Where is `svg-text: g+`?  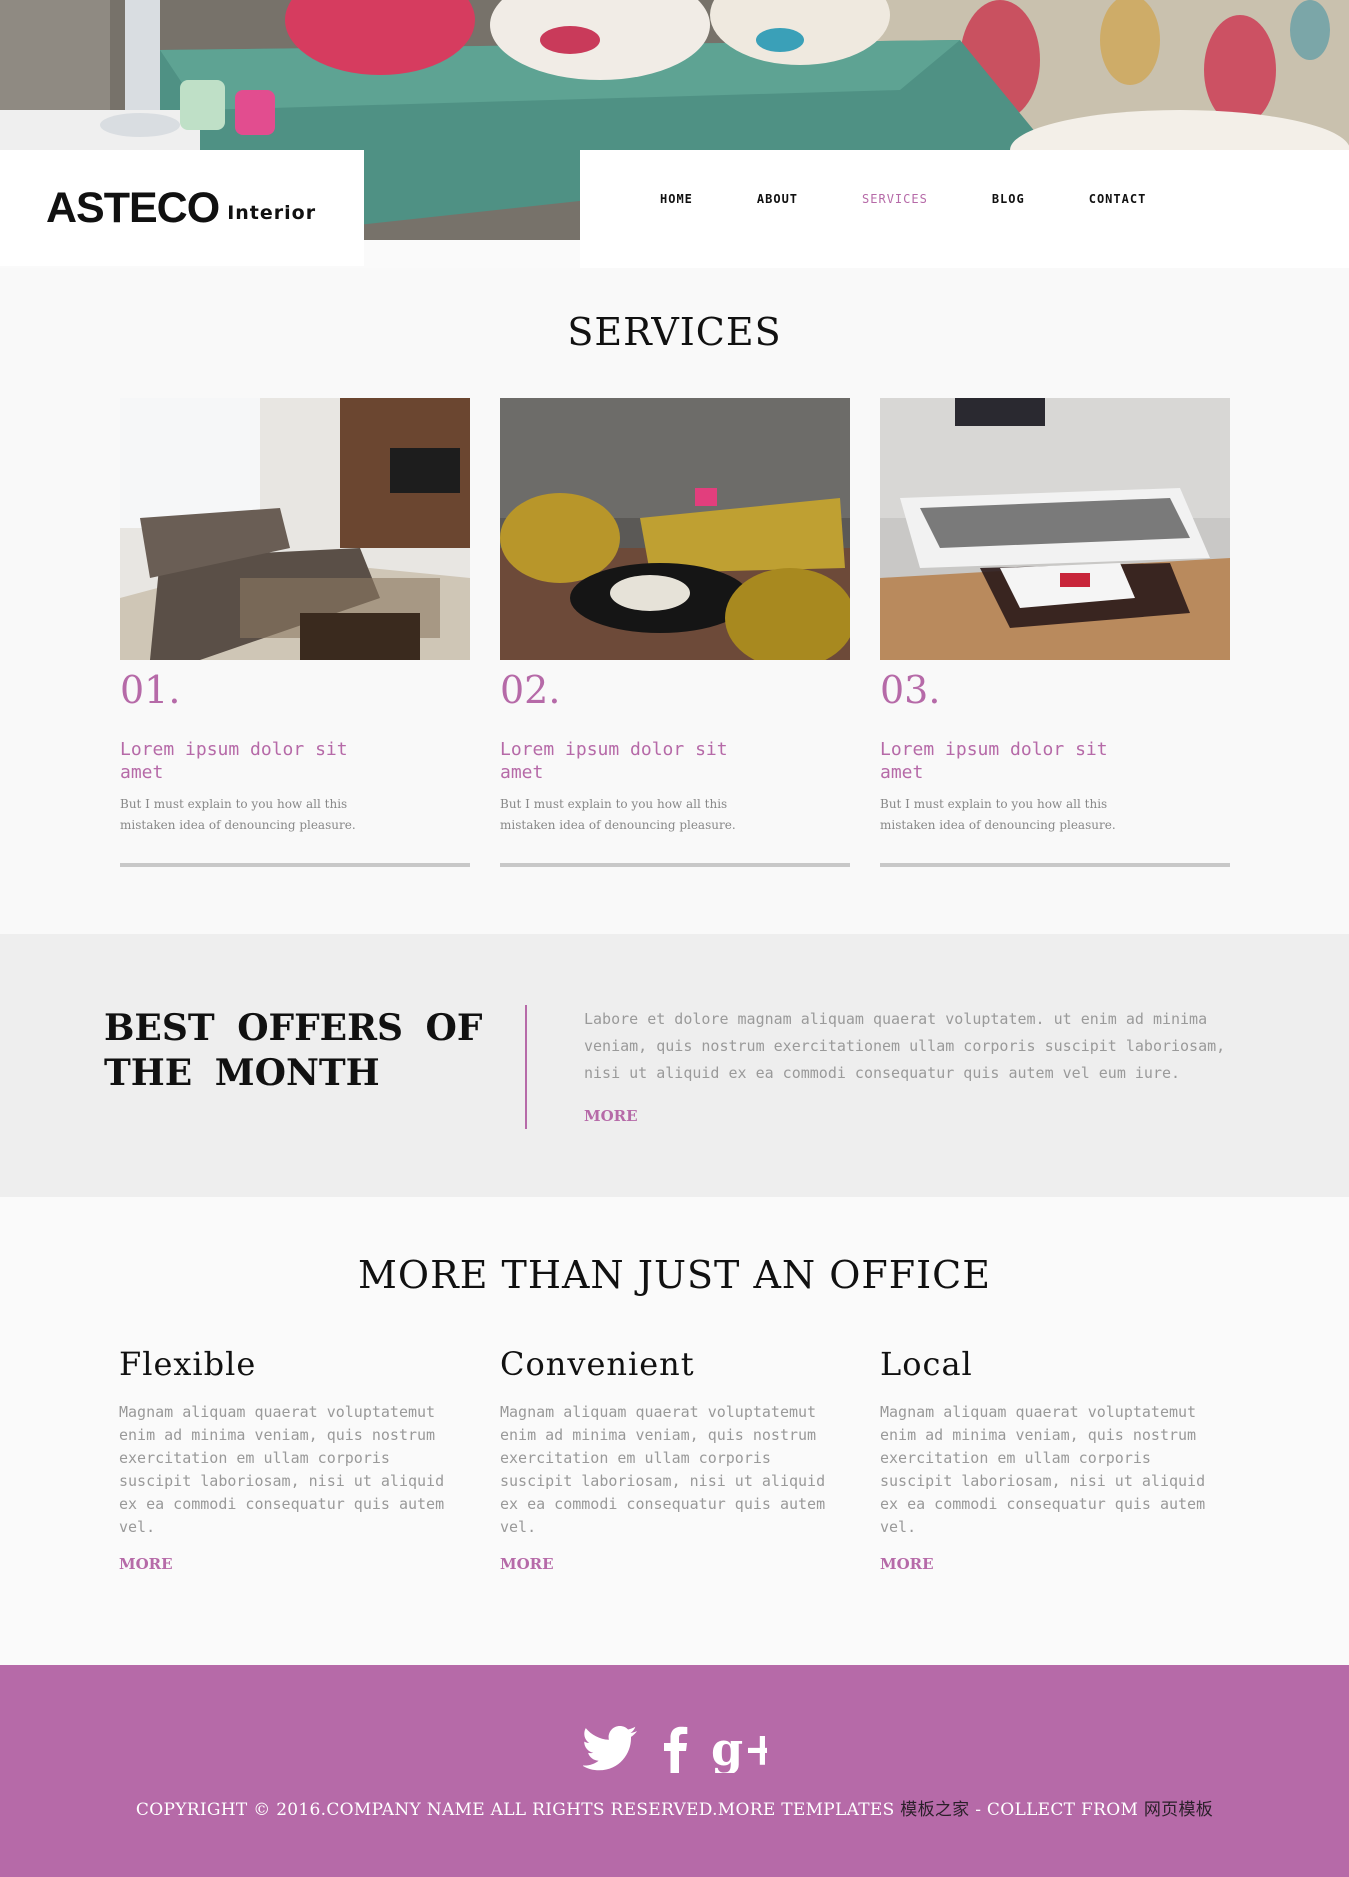
svg-text: g+ is located at coordinates (739, 1749).